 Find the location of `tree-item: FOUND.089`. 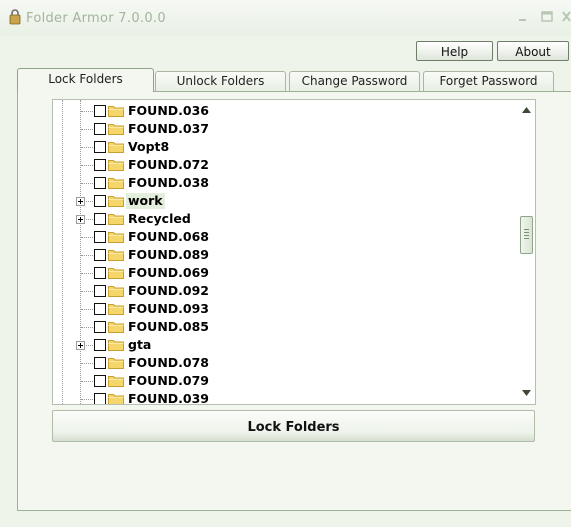

tree-item: FOUND.089 is located at coordinates (285, 255).